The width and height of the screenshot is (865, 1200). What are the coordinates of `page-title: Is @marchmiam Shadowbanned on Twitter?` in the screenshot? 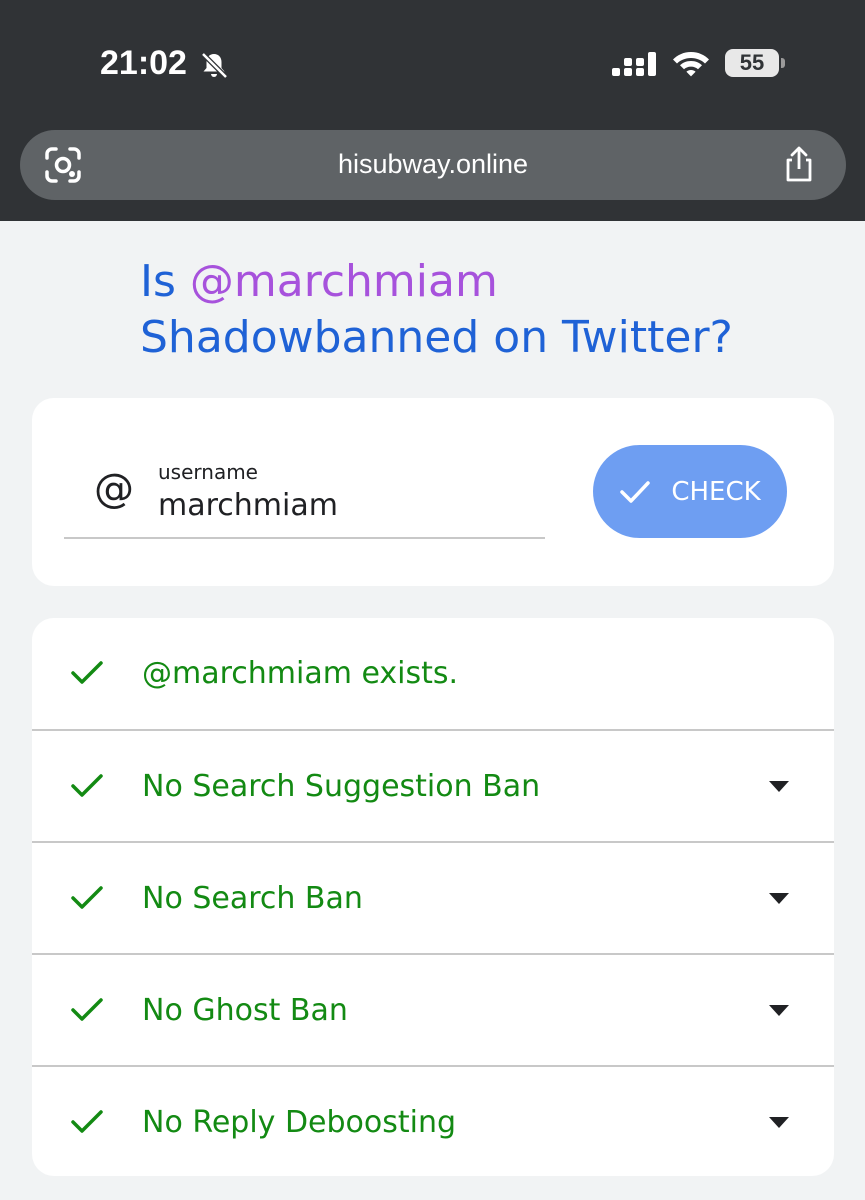 It's located at (490, 310).